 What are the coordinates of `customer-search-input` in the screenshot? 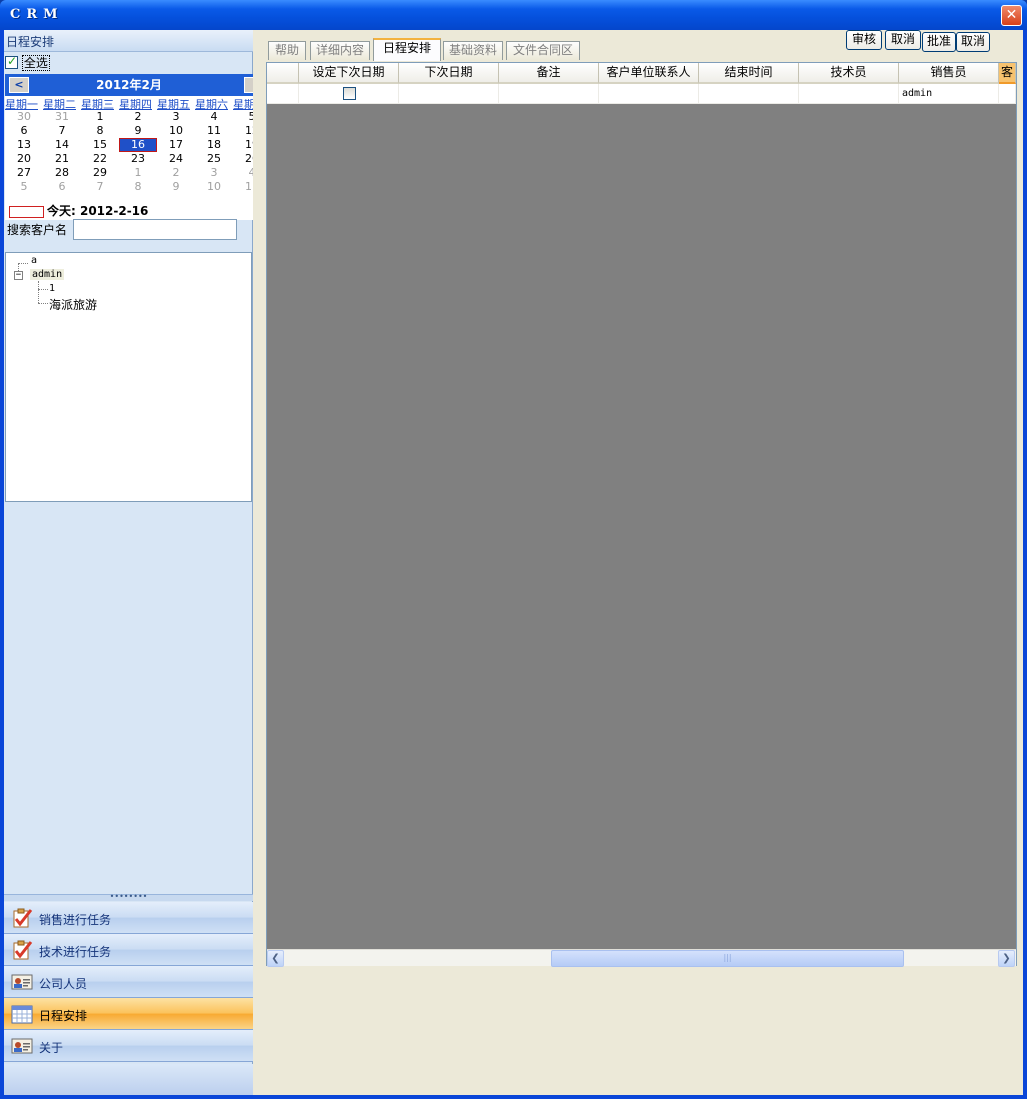 It's located at (155, 229).